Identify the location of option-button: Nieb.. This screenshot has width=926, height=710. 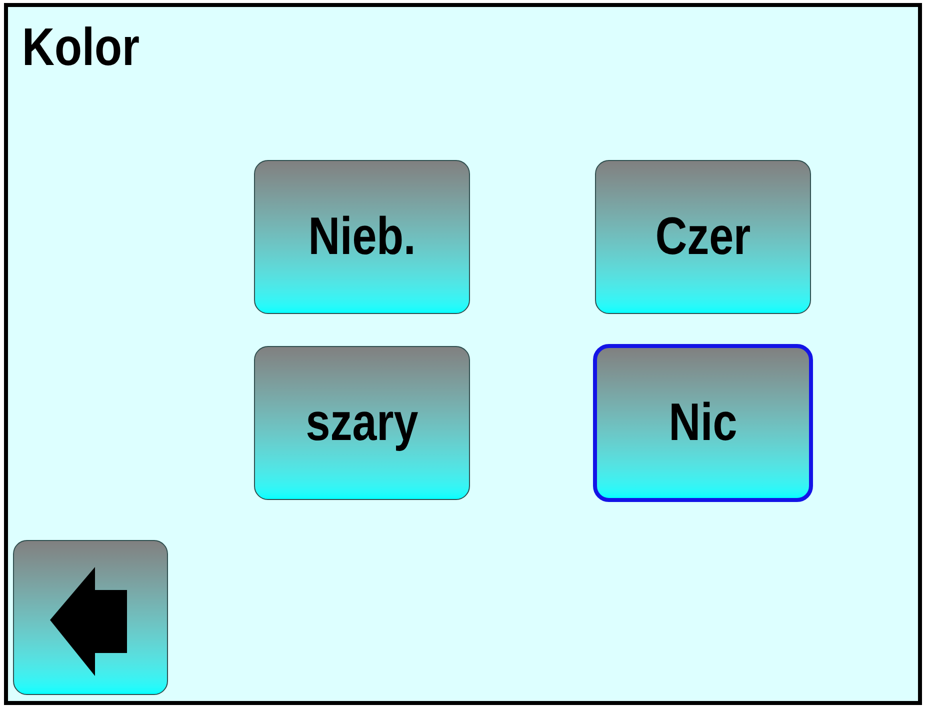
(362, 237).